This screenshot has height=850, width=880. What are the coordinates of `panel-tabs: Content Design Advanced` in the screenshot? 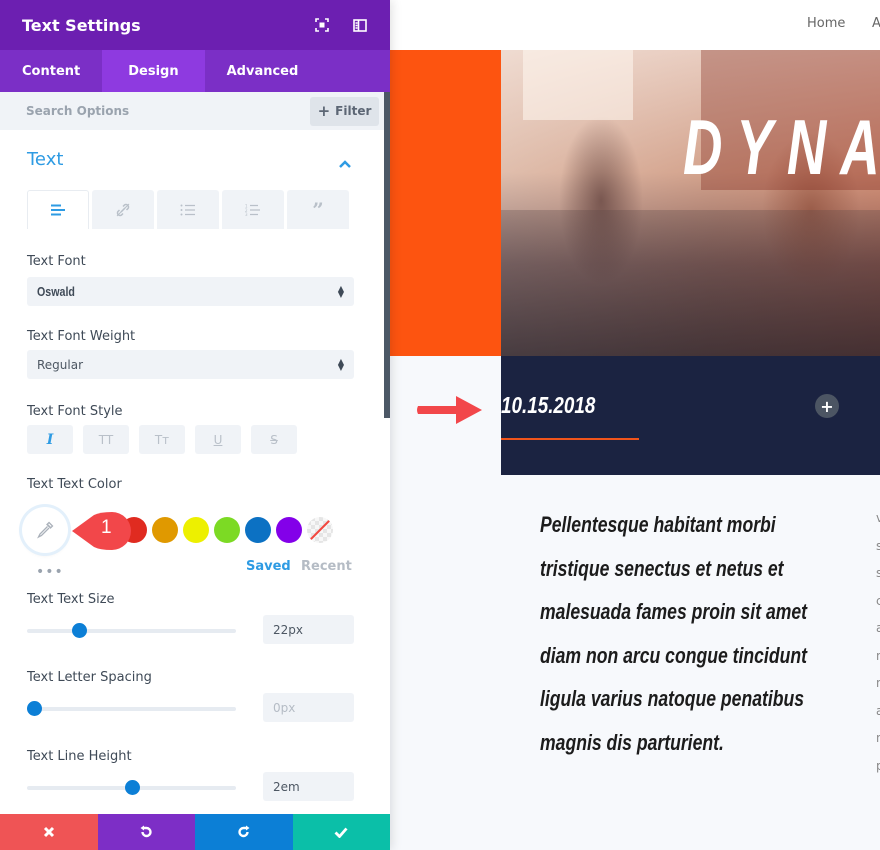 It's located at (195, 71).